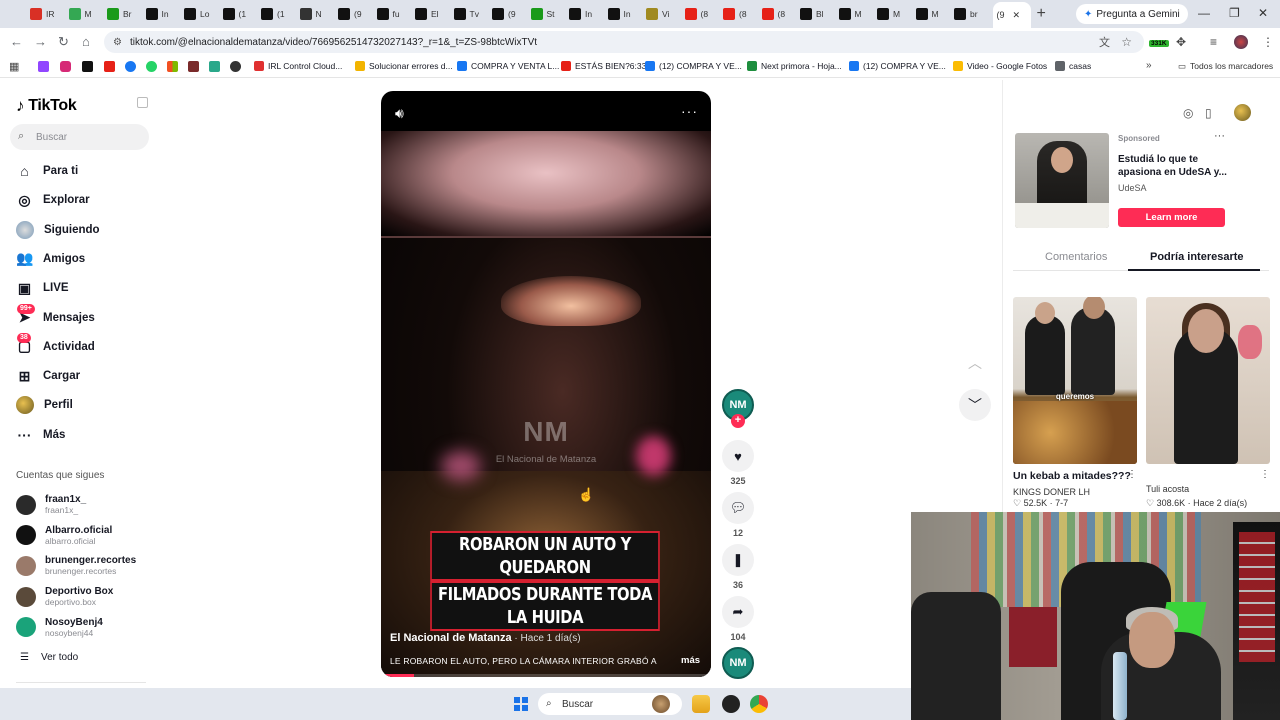 The height and width of the screenshot is (720, 1280). I want to click on instagram-bookmark-icon, so click(65, 66).